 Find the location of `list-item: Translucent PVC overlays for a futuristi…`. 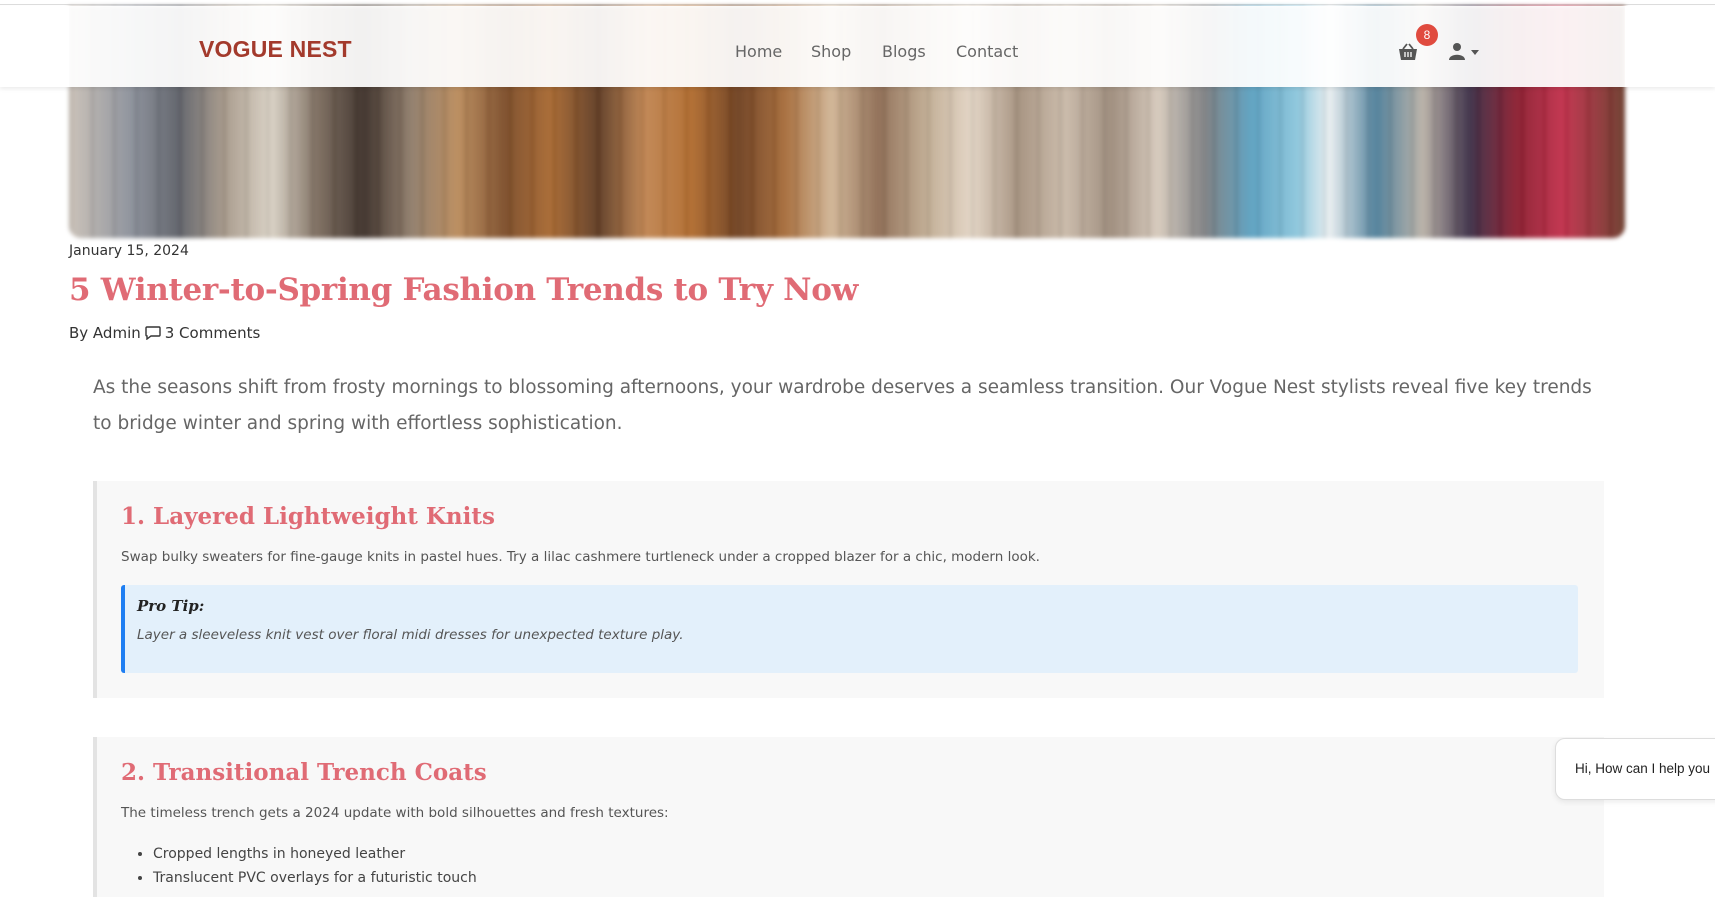

list-item: Translucent PVC overlays for a futuristi… is located at coordinates (315, 878).